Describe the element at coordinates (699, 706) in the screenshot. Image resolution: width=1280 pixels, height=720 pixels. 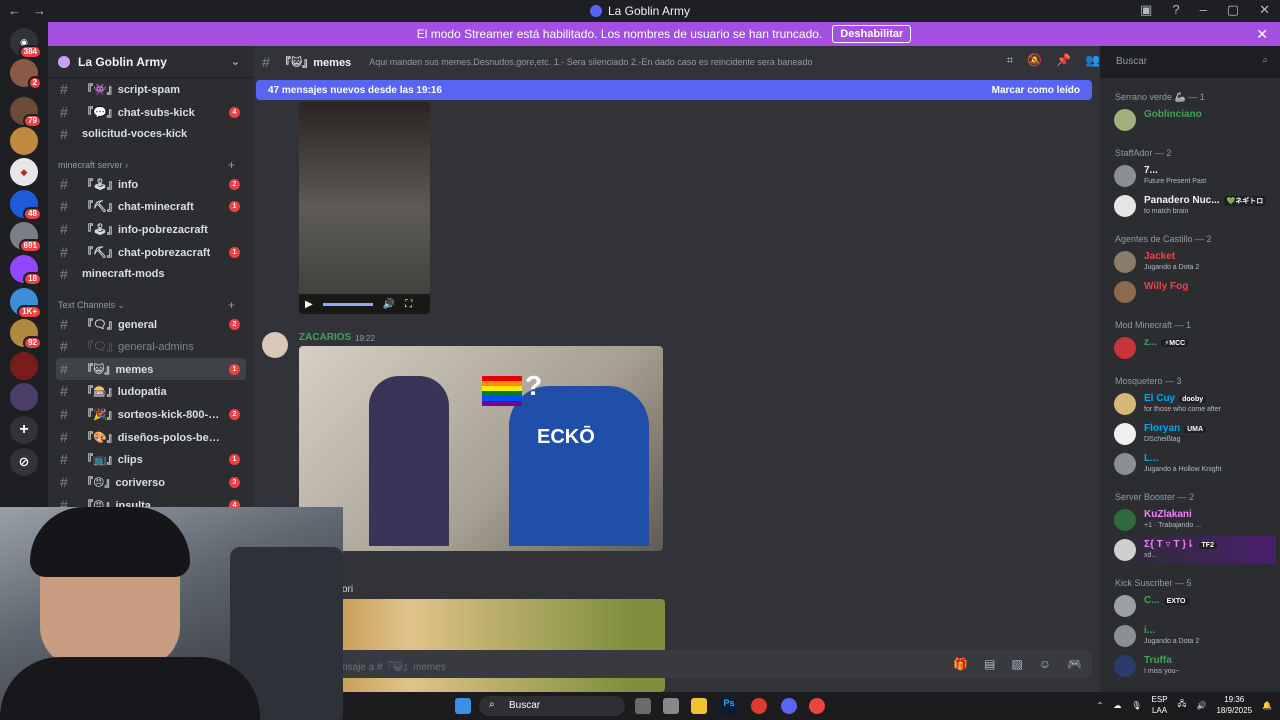
I see `file-explorer-icon` at that location.